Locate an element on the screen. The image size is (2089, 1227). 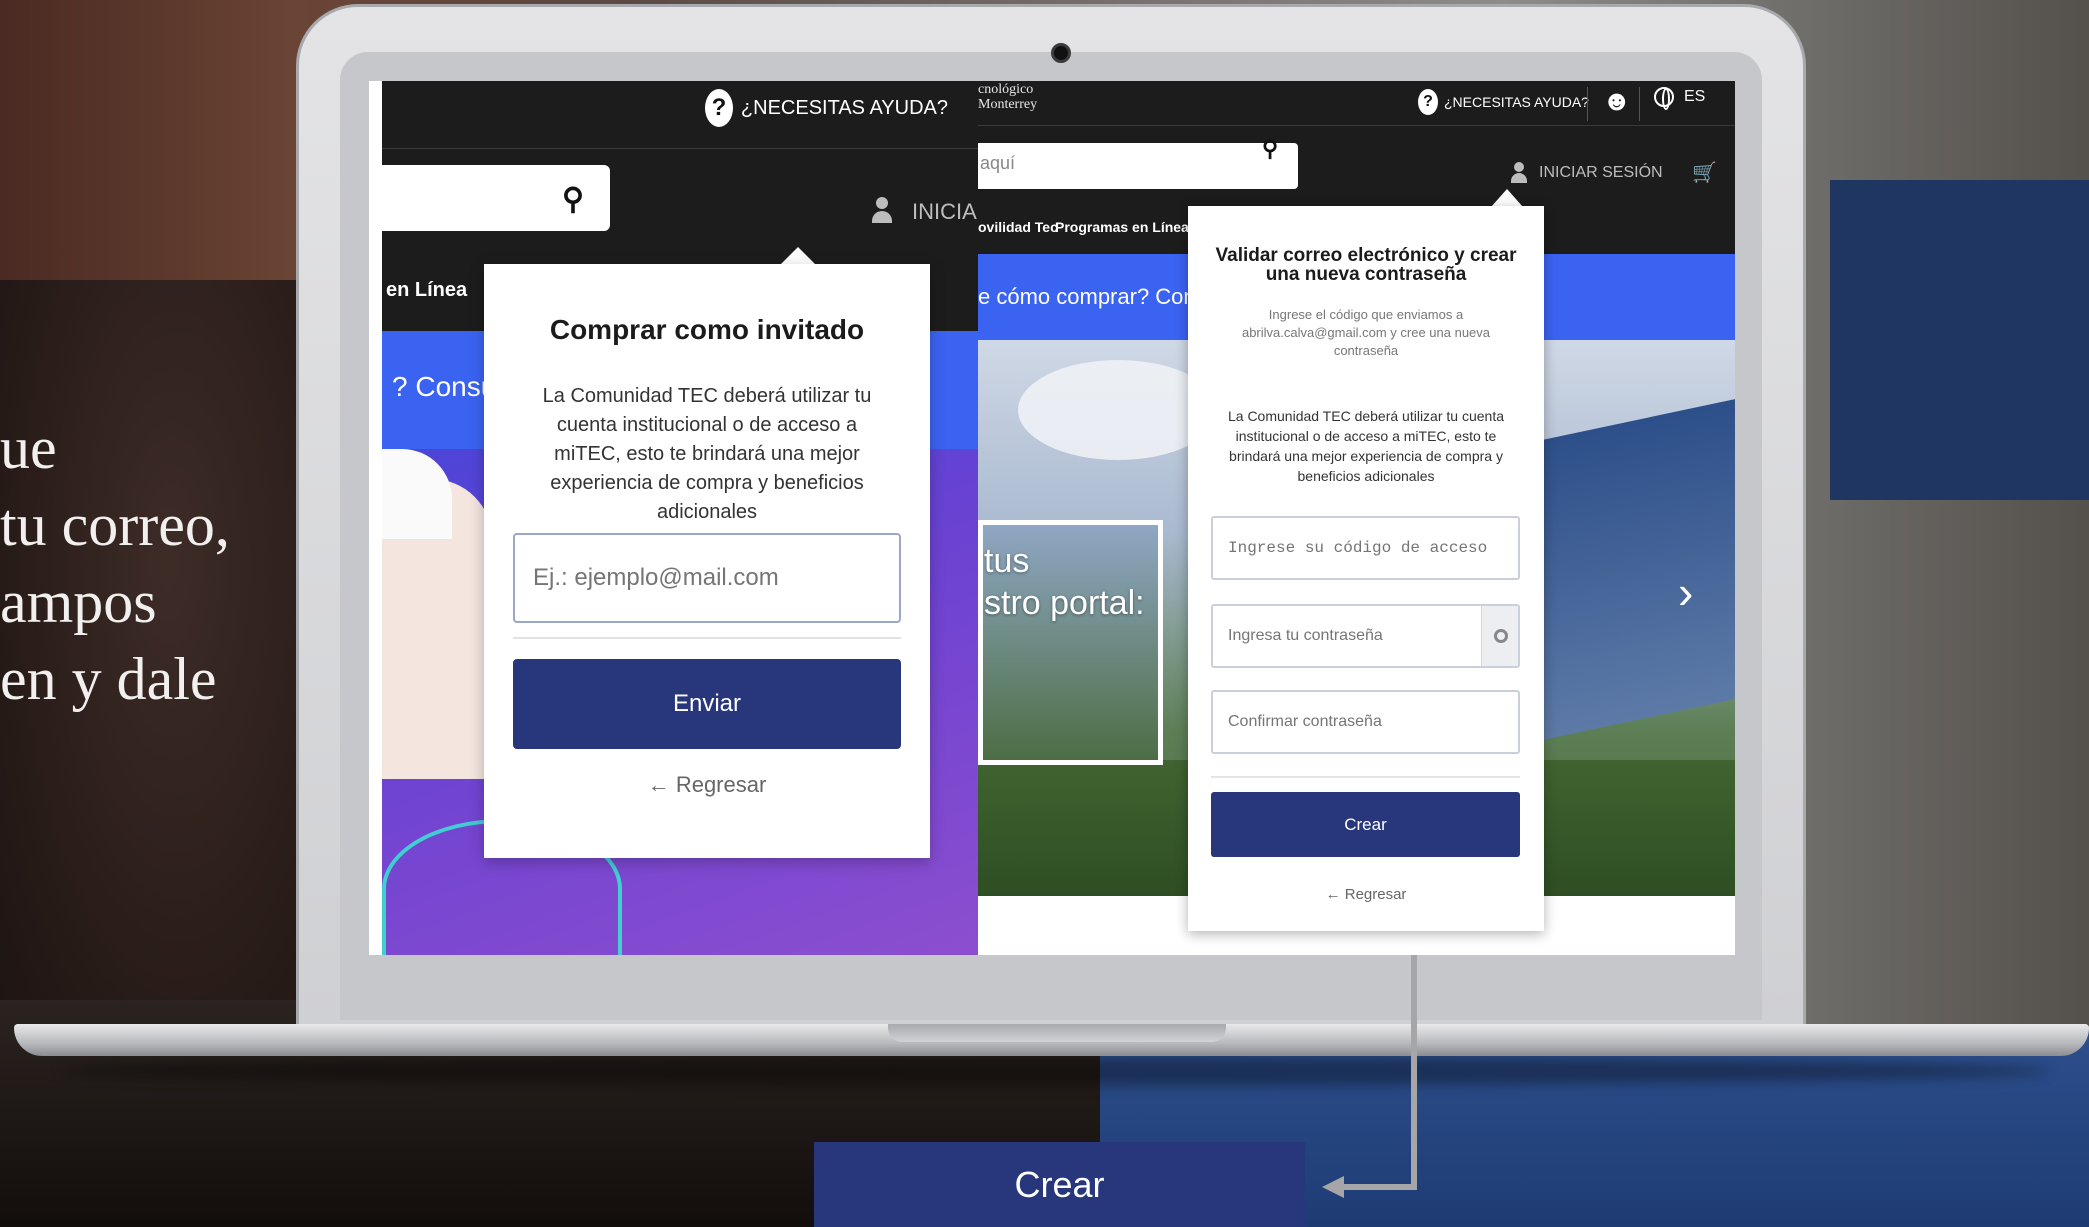
login-link: INICIAR is located at coordinates (925, 212).